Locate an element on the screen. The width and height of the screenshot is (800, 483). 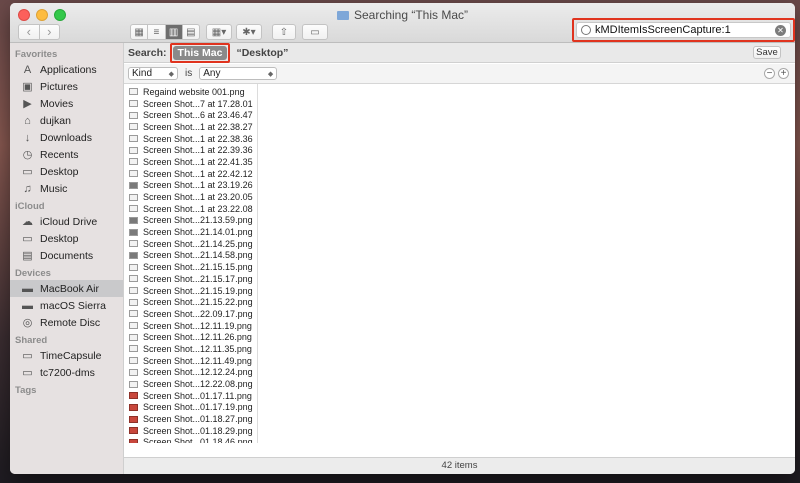
search-field: kMDItemIsScreenCapture:1 ✕ is located at coordinates (683, 30).